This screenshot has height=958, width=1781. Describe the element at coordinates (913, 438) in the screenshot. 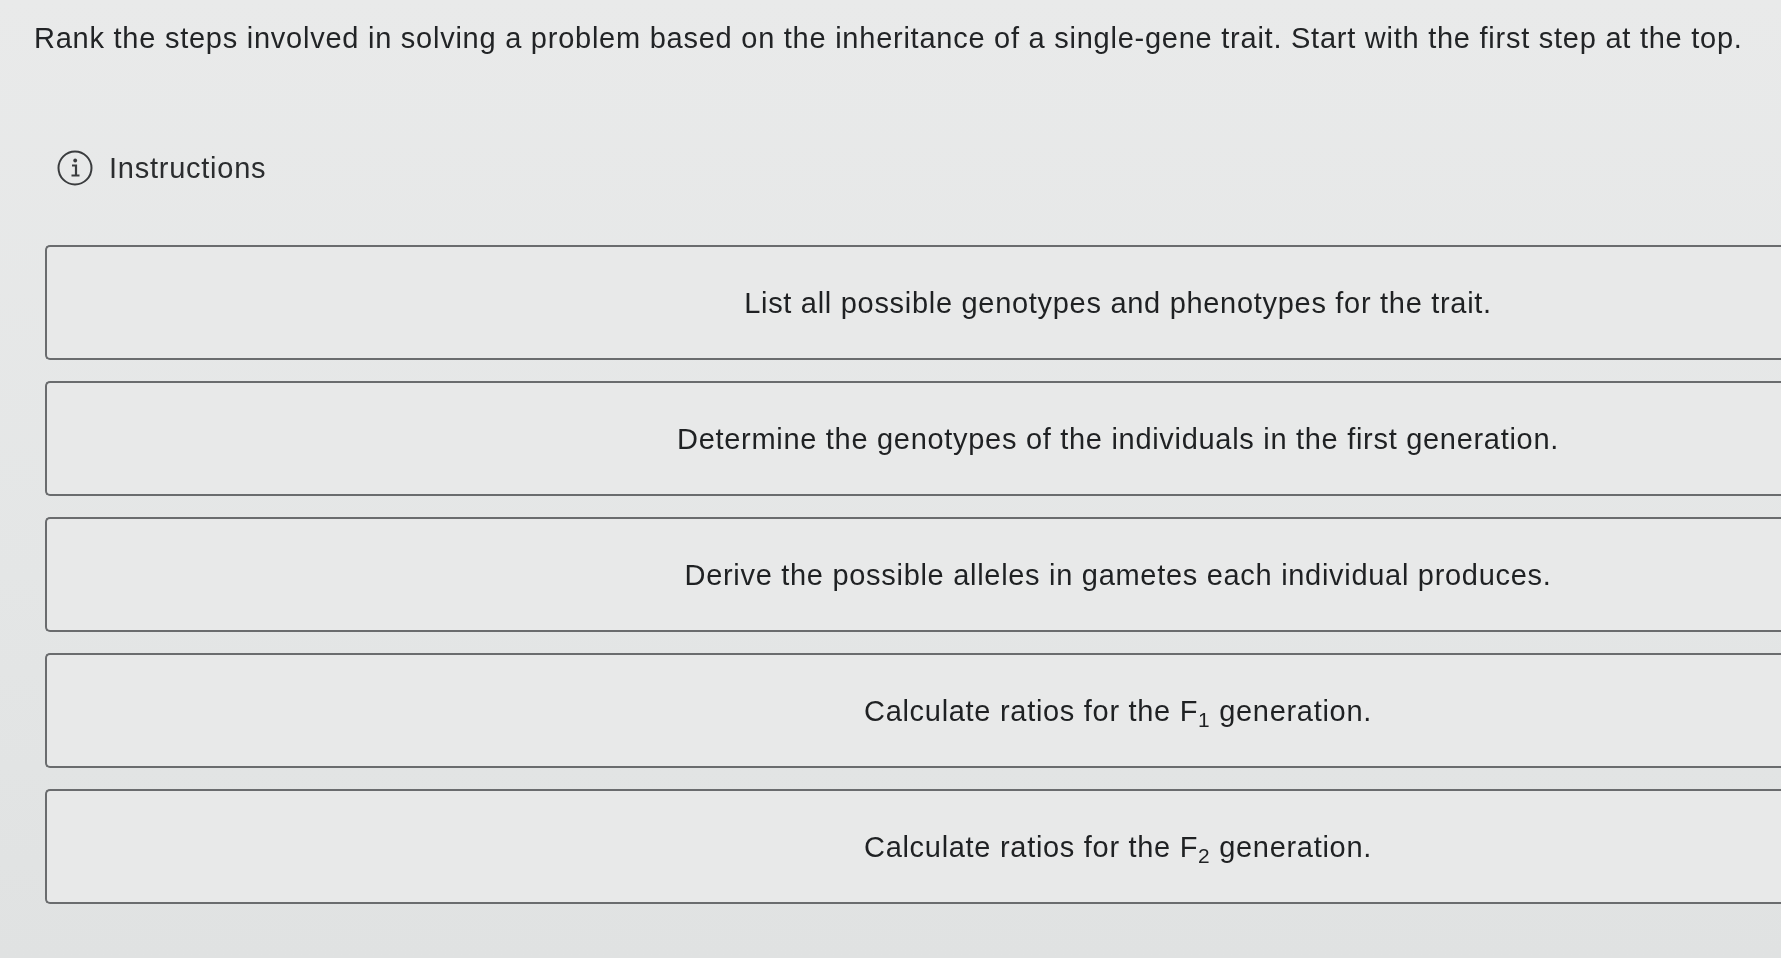

I see `rank-item: Determine the genotypes of the individuals in the first generation.` at that location.